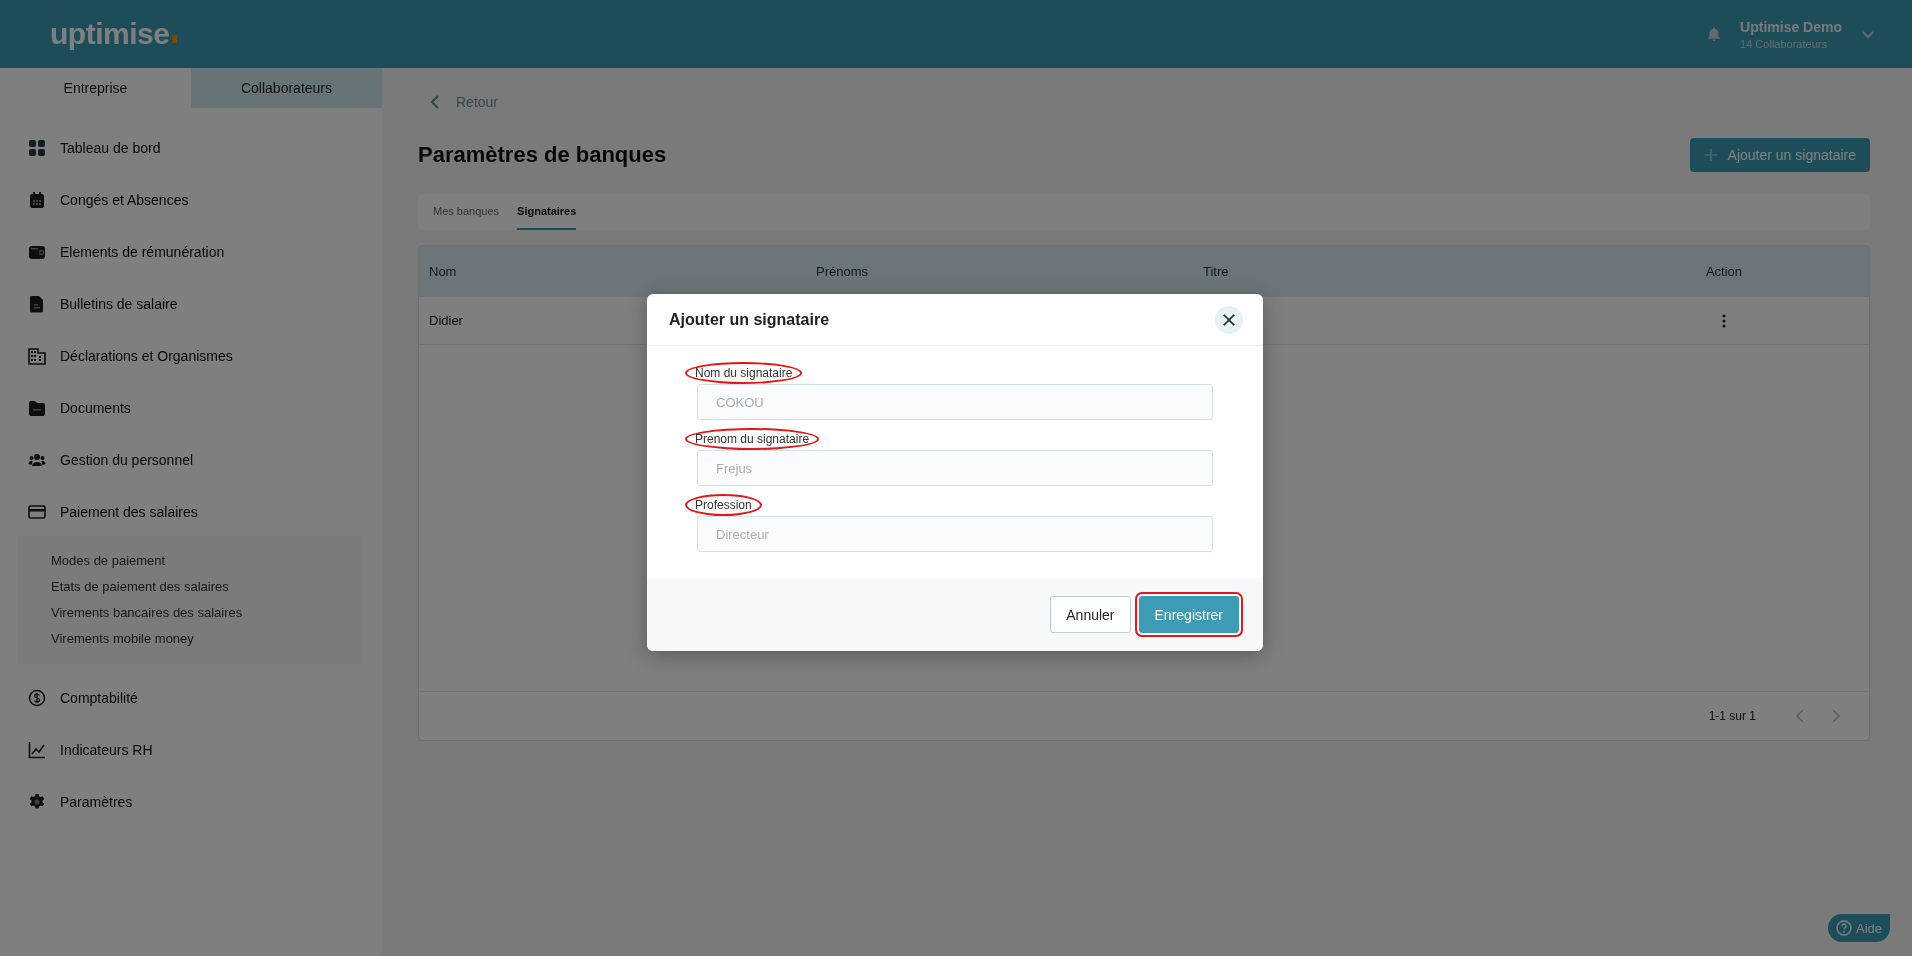 The image size is (1912, 956). I want to click on dollar-icon, so click(37, 698).